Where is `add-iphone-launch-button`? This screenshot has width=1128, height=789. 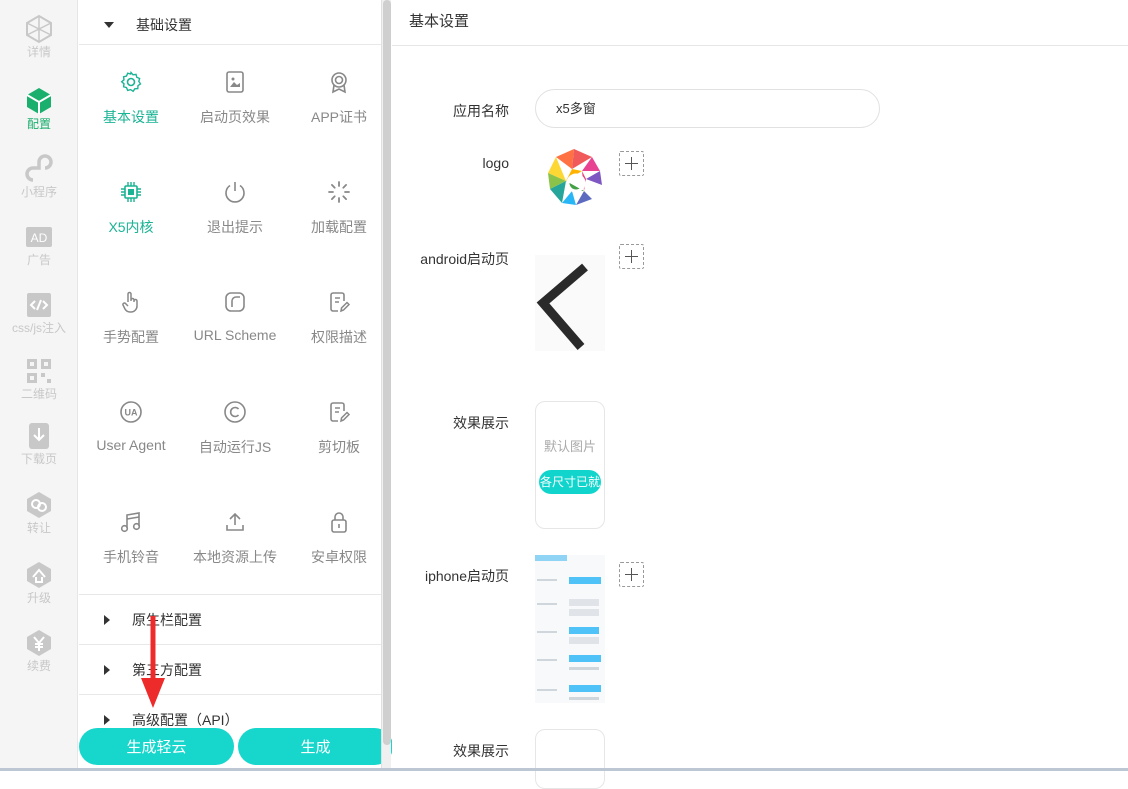 add-iphone-launch-button is located at coordinates (631, 574).